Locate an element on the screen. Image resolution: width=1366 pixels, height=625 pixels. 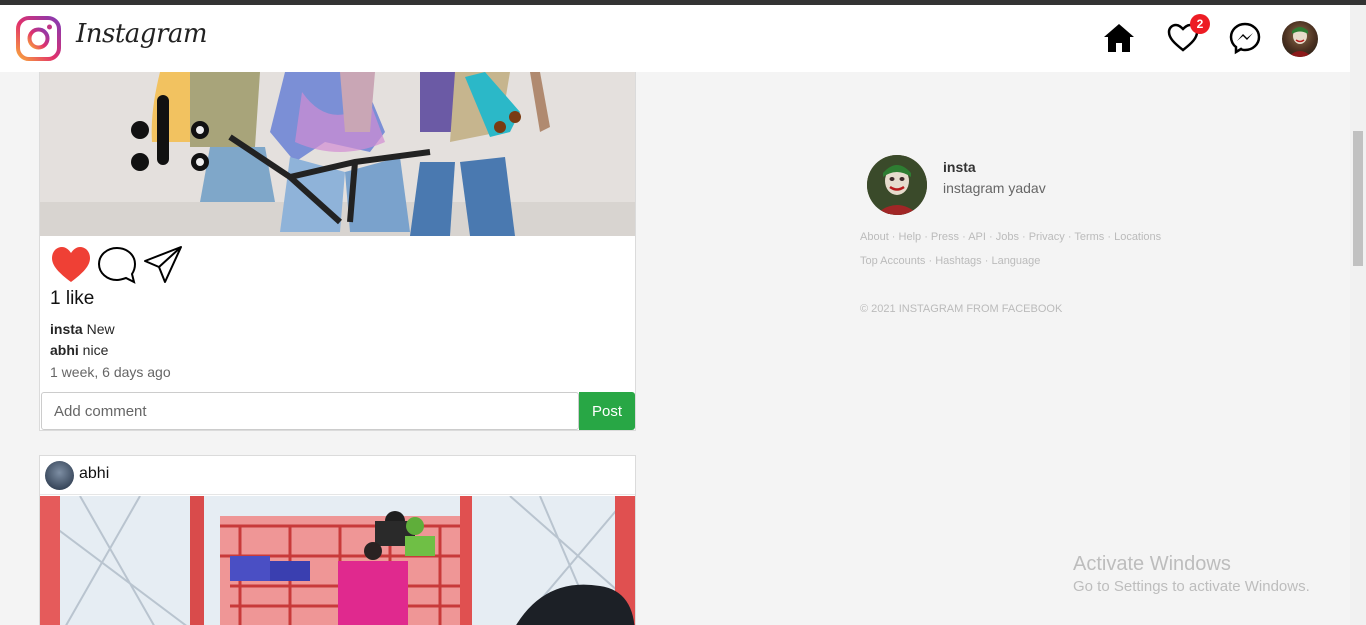
home-icon is located at coordinates (1119, 38).